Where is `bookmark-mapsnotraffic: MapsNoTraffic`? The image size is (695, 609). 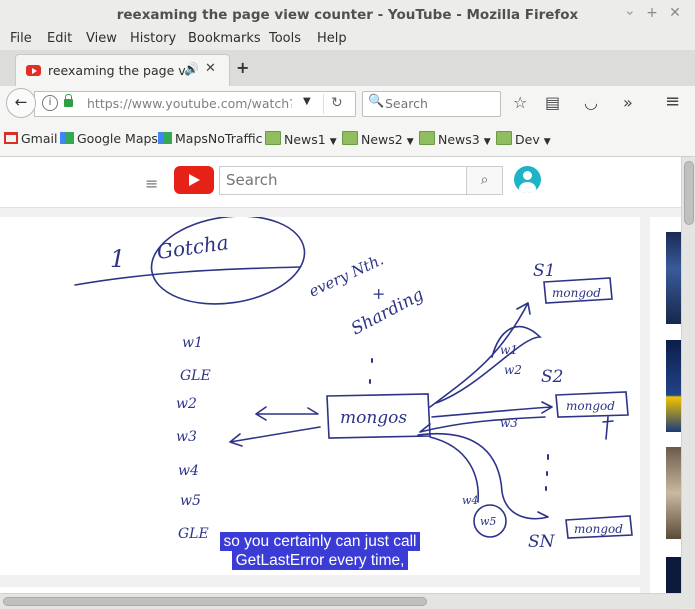
bookmark-mapsnotraffic: MapsNoTraffic is located at coordinates (210, 138).